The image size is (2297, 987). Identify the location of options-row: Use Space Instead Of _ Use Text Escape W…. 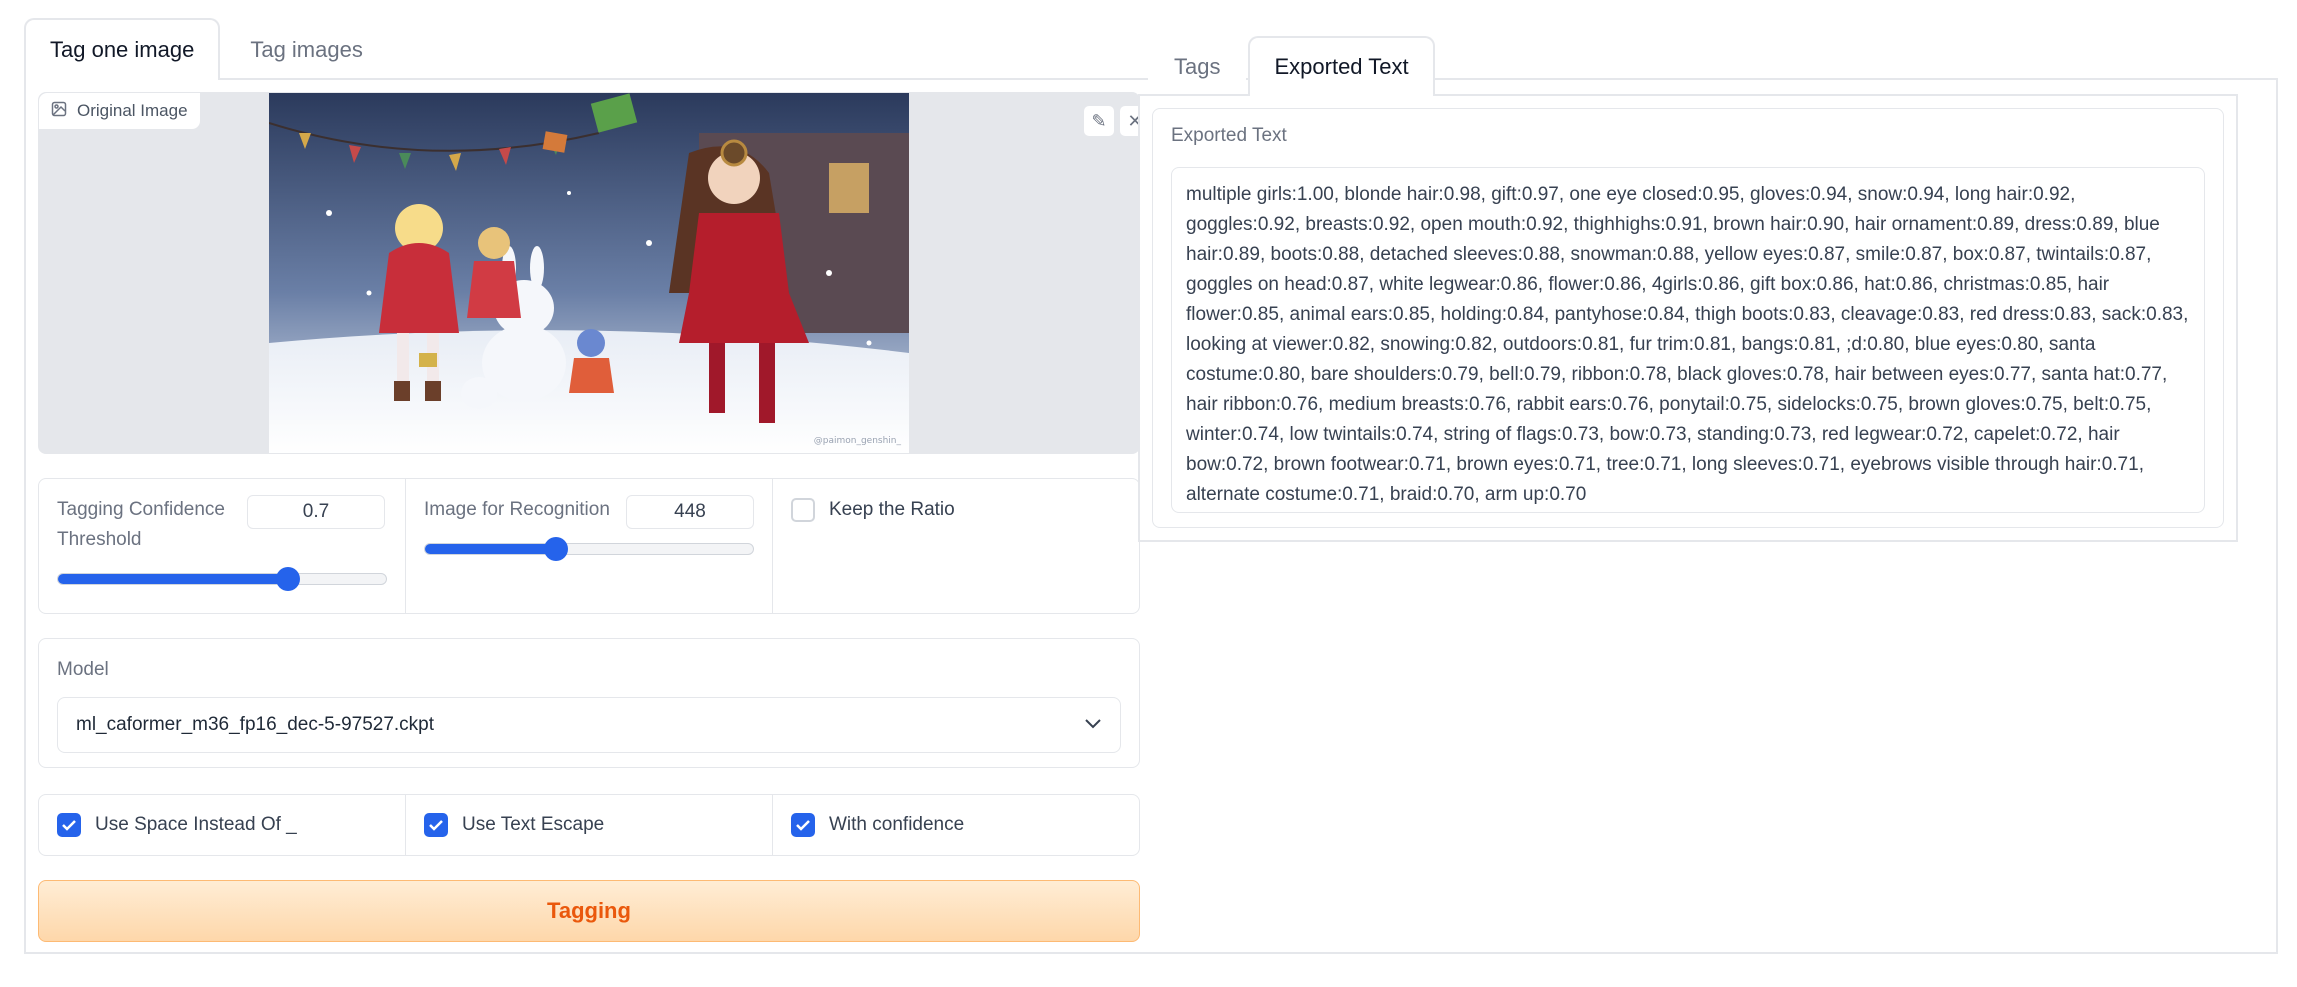
(589, 825).